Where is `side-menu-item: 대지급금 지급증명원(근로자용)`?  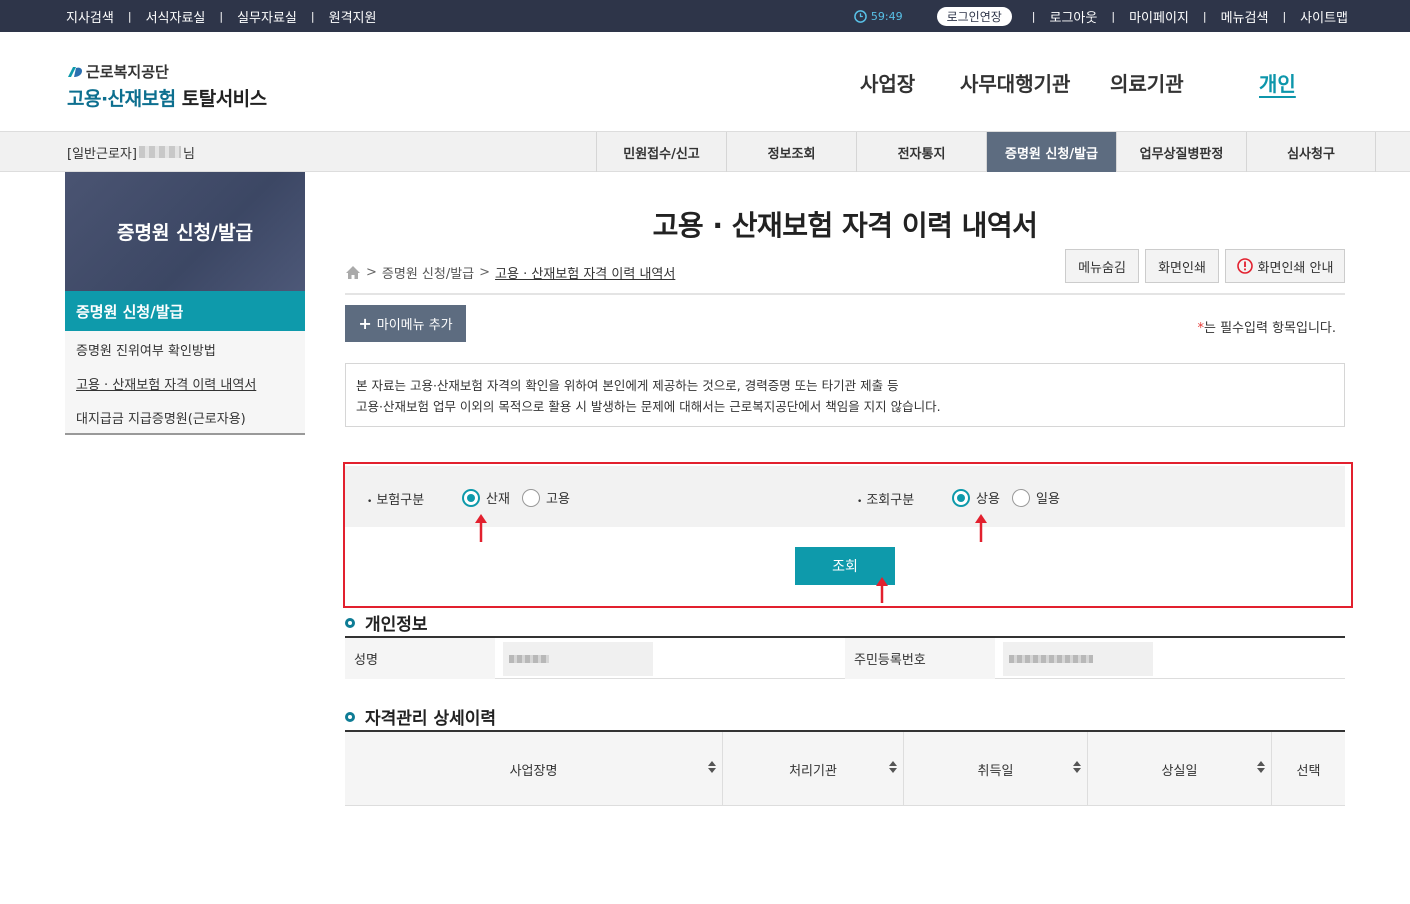 side-menu-item: 대지급금 지급증명원(근로자용) is located at coordinates (161, 417).